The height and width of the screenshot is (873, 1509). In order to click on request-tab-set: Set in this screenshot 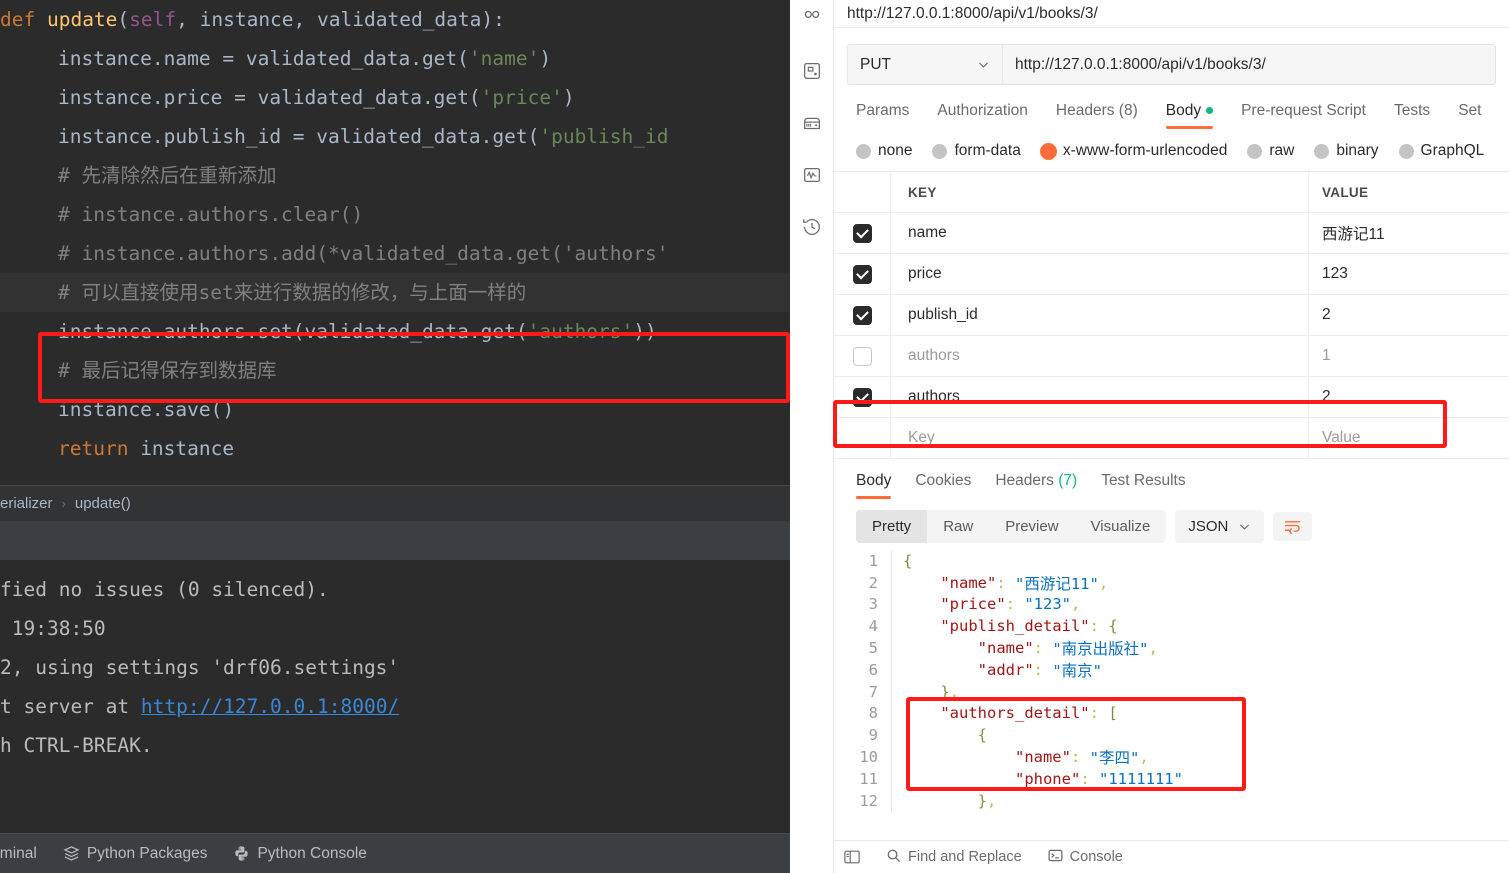, I will do `click(1469, 115)`.